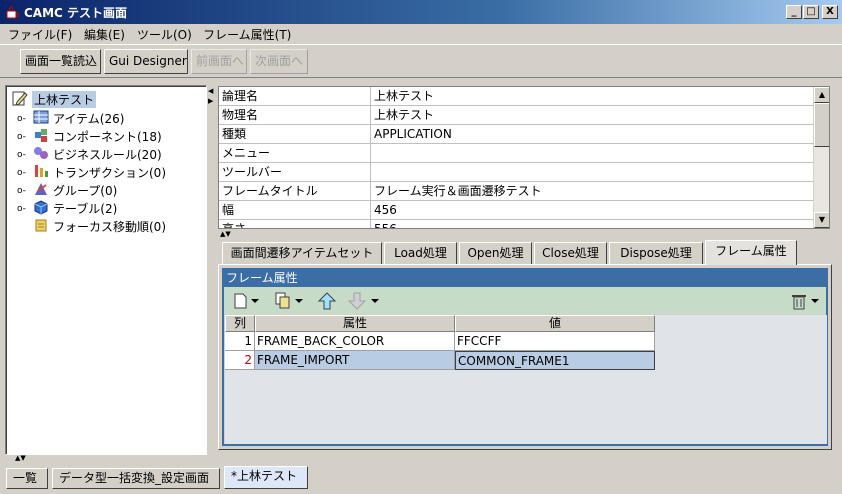  I want to click on menu-tools: ツール(O), so click(164, 34).